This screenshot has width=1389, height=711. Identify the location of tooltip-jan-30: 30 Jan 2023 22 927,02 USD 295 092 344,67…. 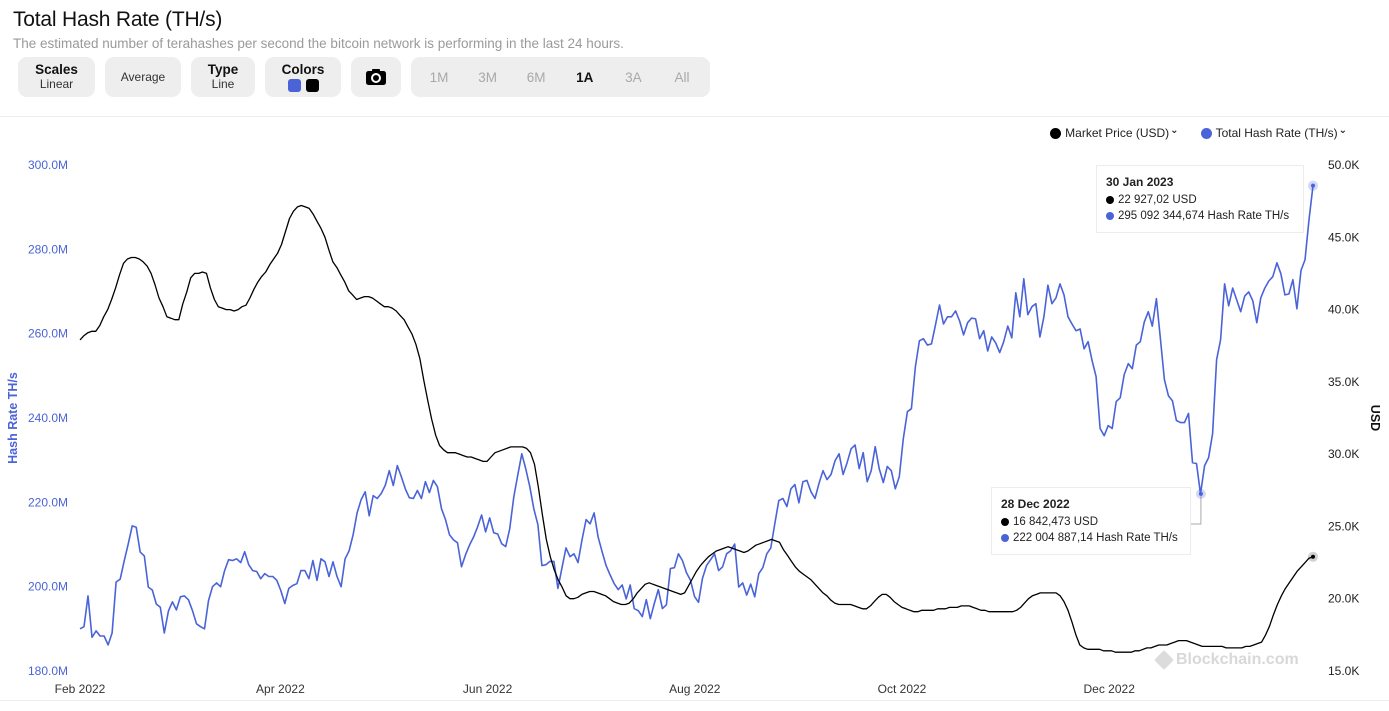
(1200, 199).